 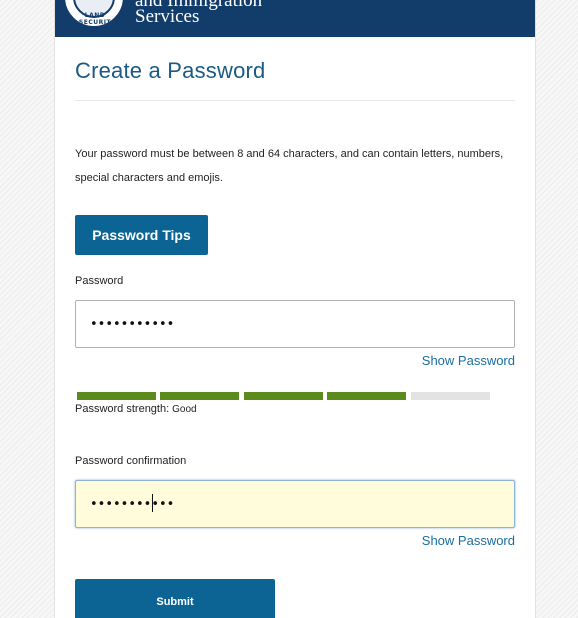 What do you see at coordinates (152, 503) in the screenshot?
I see `text-cursor` at bounding box center [152, 503].